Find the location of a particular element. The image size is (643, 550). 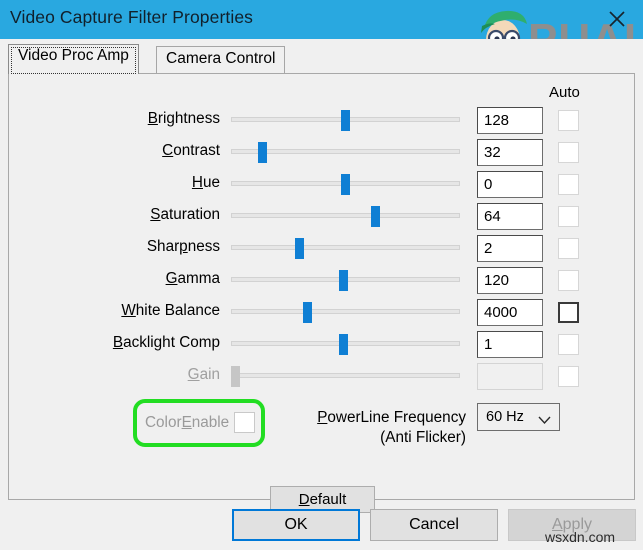

tab-camera-control: Camera Control is located at coordinates (221, 60).